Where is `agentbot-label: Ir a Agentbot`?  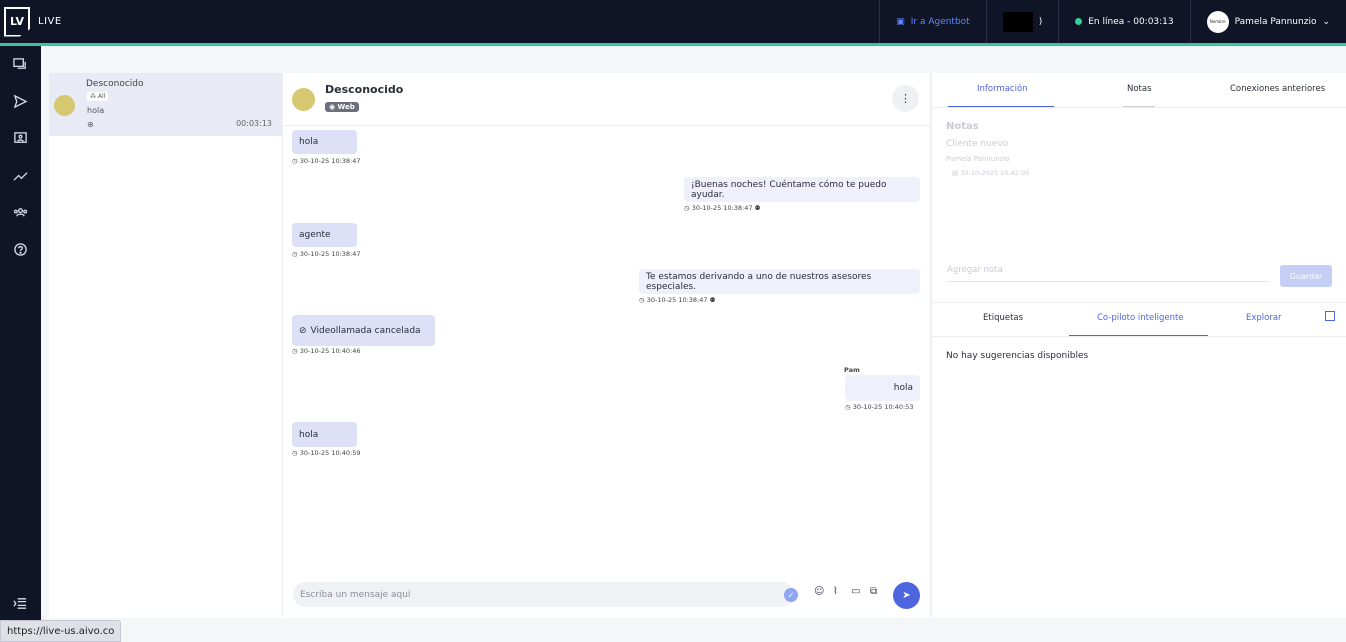
agentbot-label: Ir a Agentbot is located at coordinates (940, 21).